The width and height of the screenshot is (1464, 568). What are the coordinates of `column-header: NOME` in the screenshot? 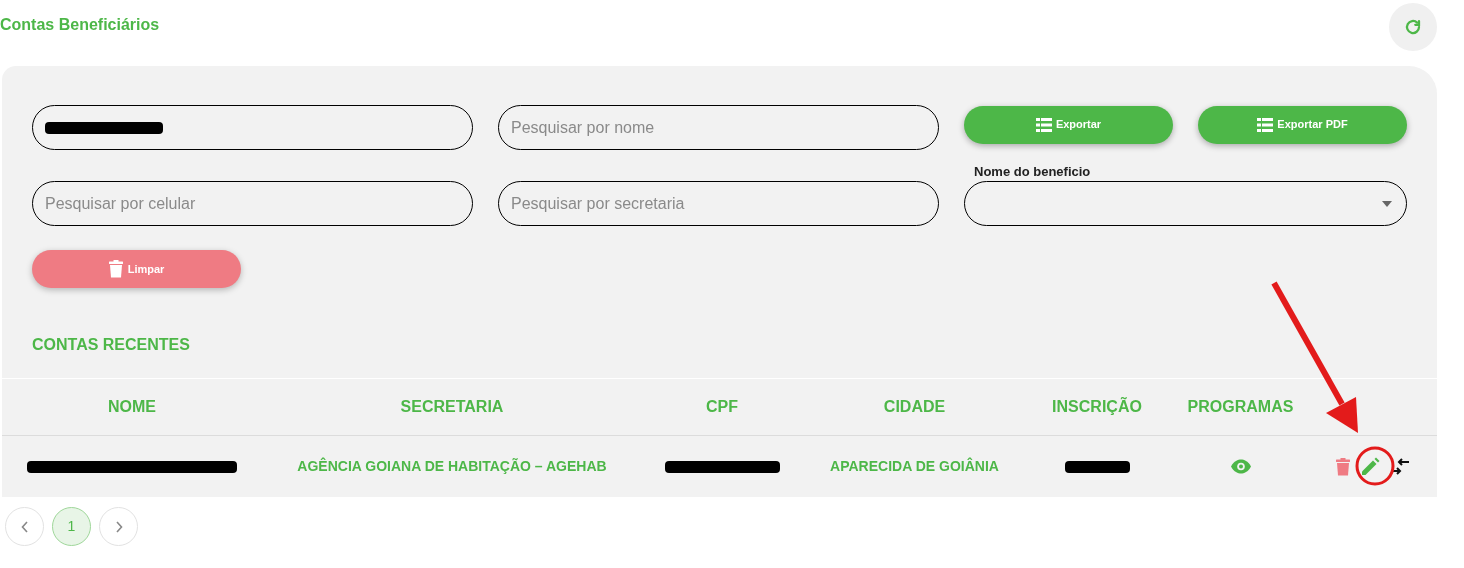 It's located at (132, 407).